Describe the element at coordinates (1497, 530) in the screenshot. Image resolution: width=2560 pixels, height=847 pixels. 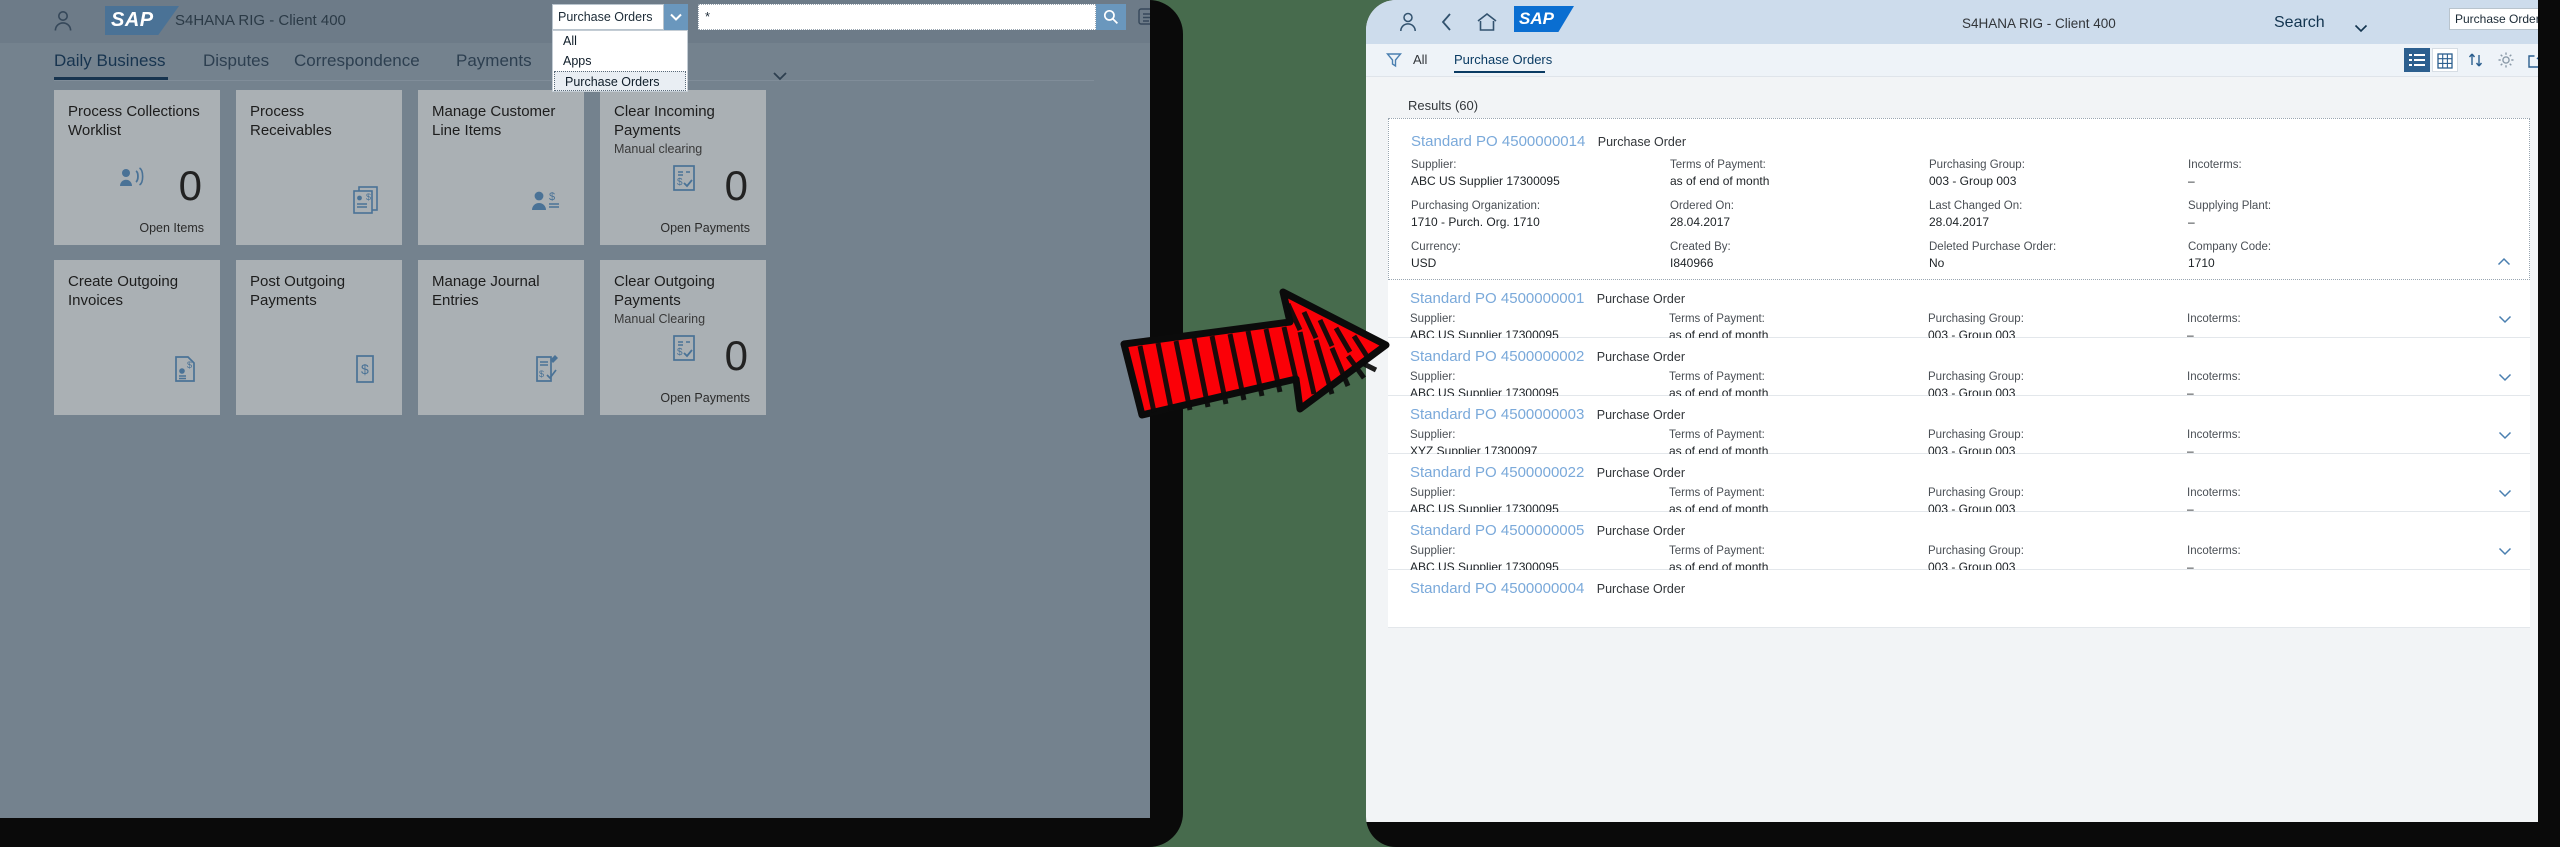
I see `purchase-order-link: Standard PO 4500000005` at that location.